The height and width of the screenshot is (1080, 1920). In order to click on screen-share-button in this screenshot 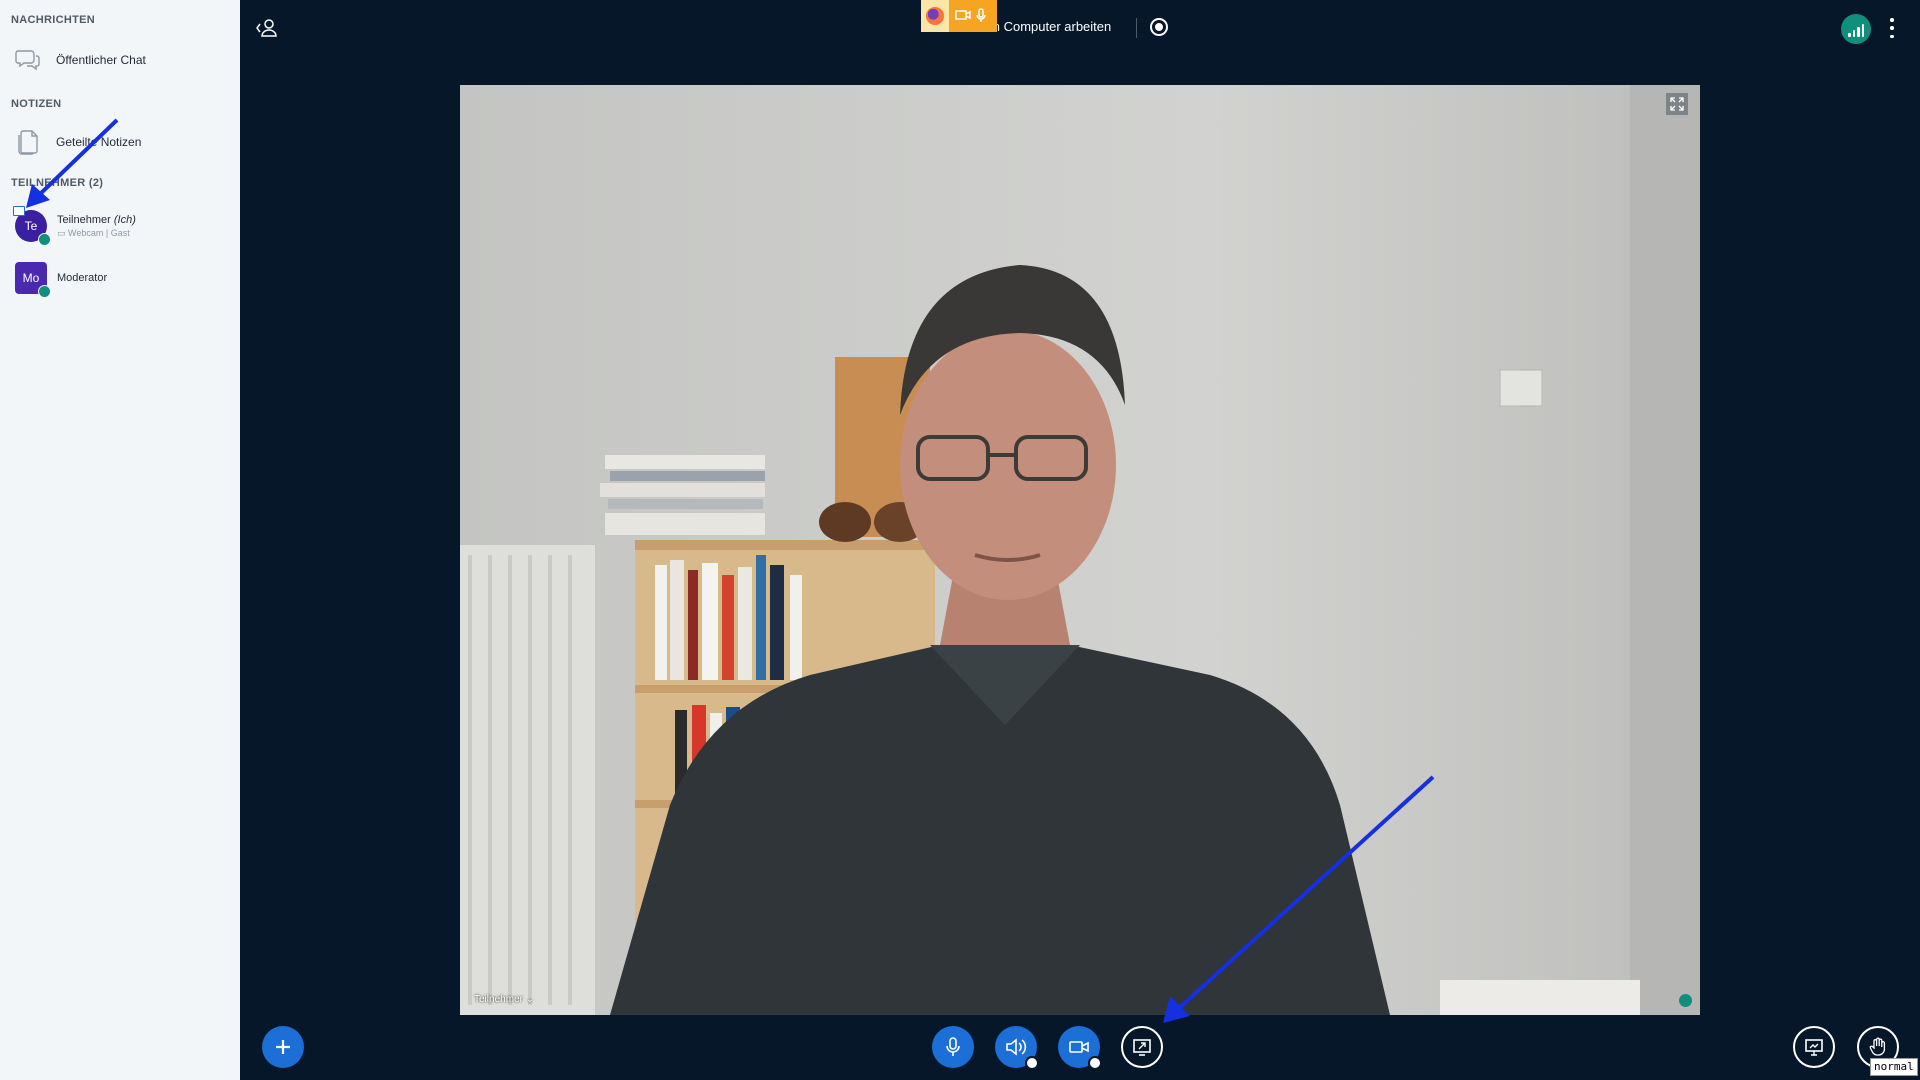, I will do `click(1142, 1047)`.